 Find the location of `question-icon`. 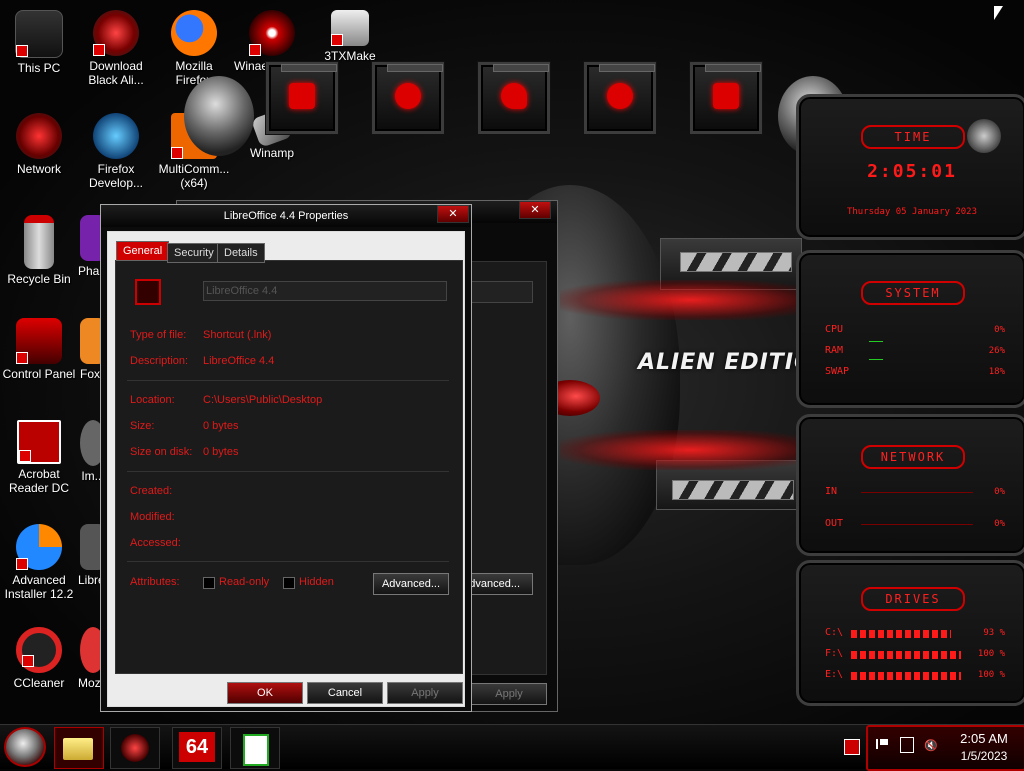

question-icon is located at coordinates (514, 96).